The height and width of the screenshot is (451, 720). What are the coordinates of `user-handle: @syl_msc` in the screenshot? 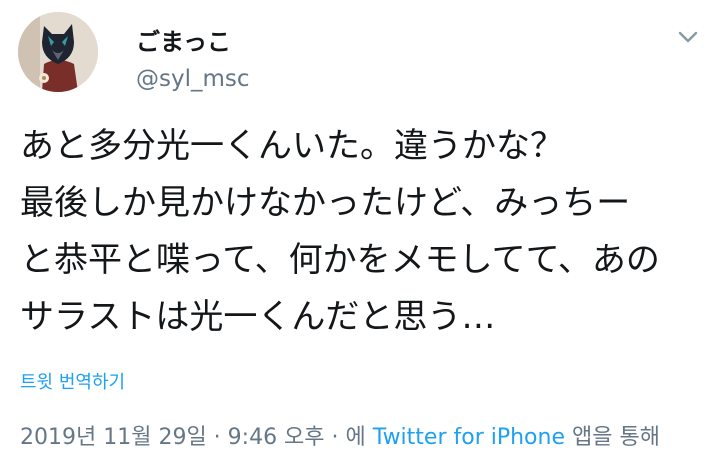 It's located at (193, 79).